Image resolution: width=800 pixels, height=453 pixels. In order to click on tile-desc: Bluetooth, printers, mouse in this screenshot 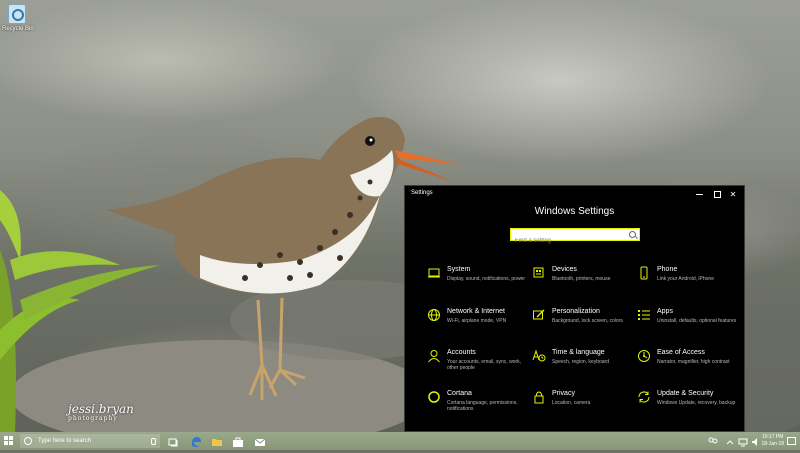, I will do `click(581, 279)`.